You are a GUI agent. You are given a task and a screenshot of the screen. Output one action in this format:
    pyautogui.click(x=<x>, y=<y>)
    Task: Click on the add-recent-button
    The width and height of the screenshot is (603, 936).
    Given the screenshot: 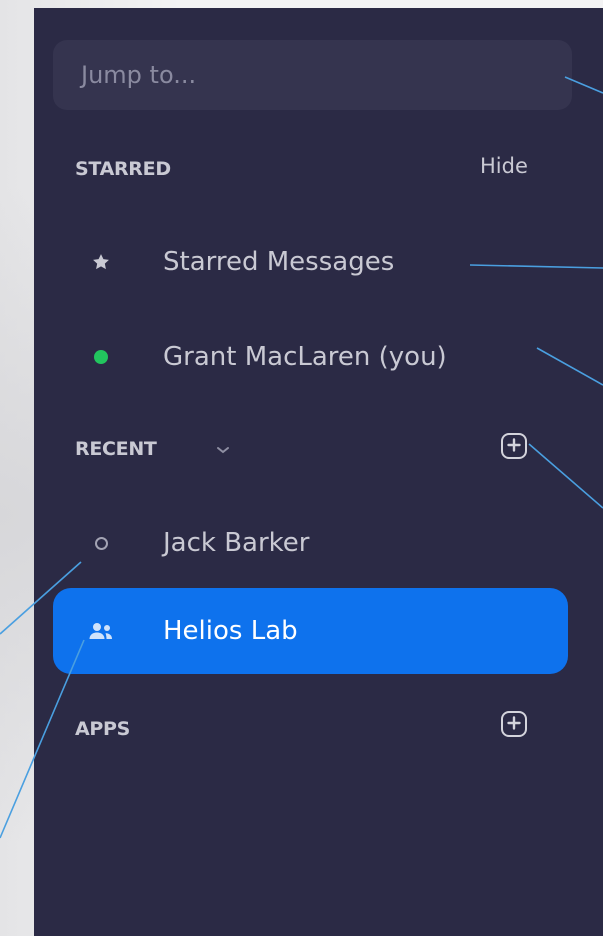 What is the action you would take?
    pyautogui.click(x=514, y=446)
    